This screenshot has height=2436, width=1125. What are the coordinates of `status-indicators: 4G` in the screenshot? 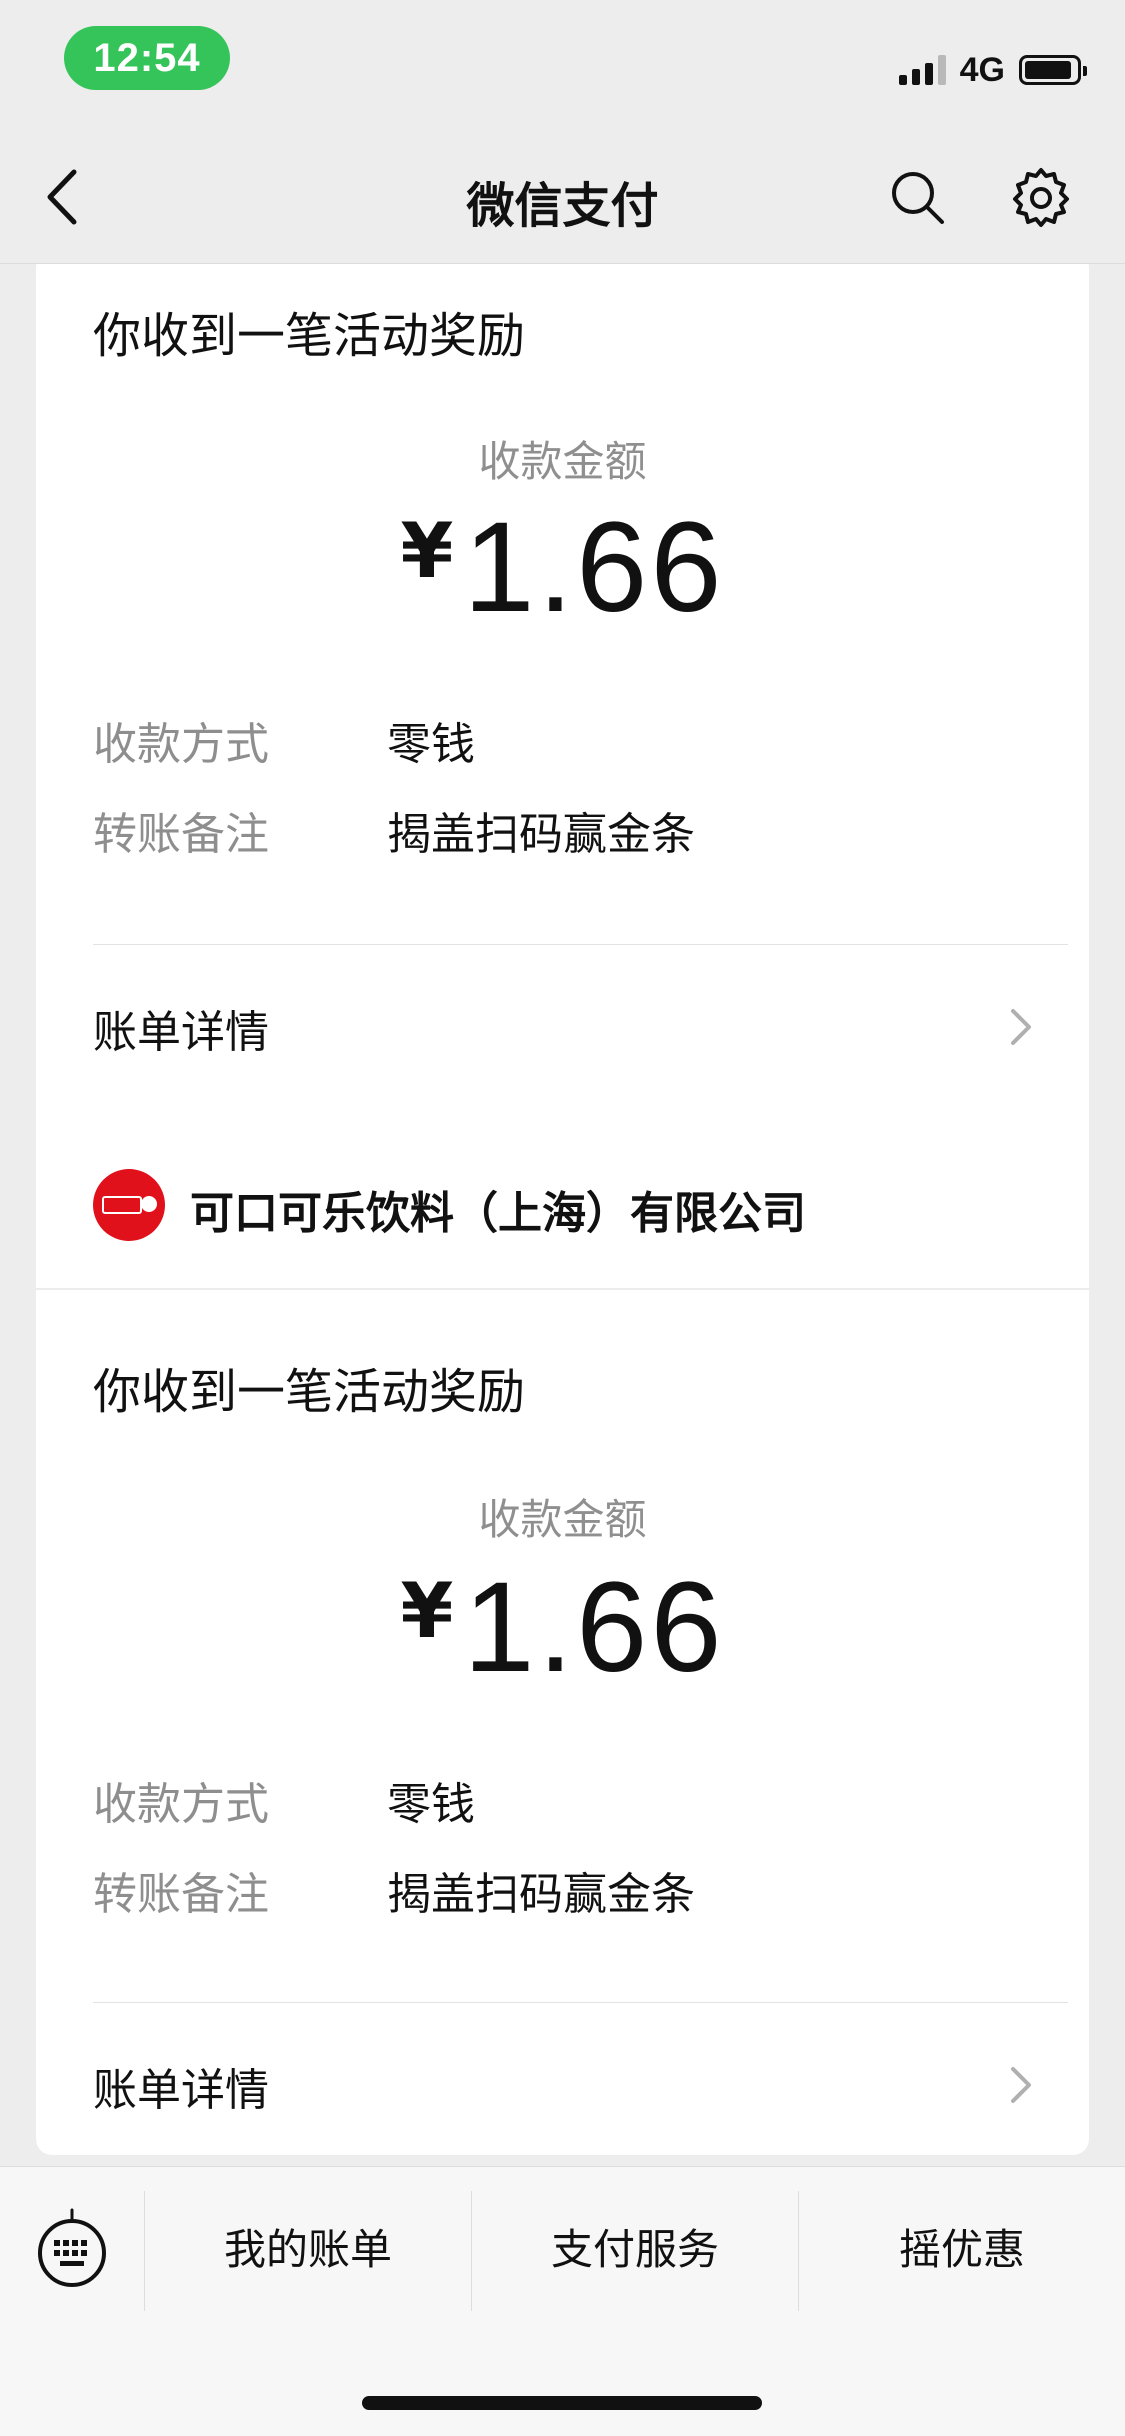 It's located at (992, 70).